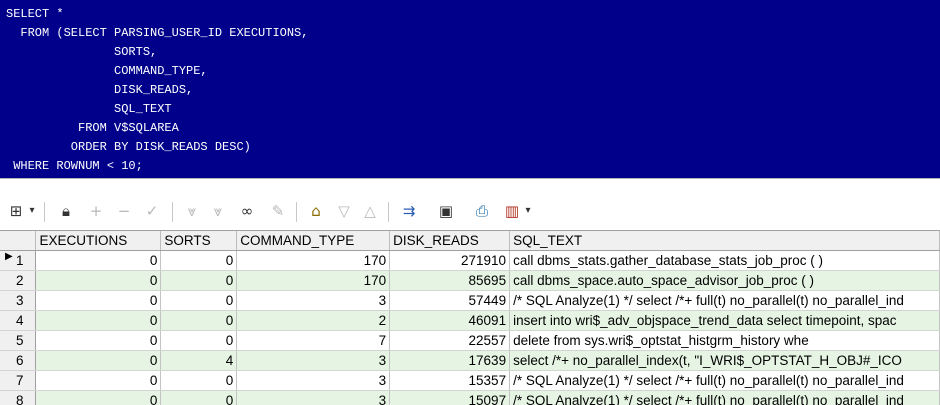 This screenshot has width=940, height=405. I want to click on cell-disk-reads: 57449, so click(450, 301).